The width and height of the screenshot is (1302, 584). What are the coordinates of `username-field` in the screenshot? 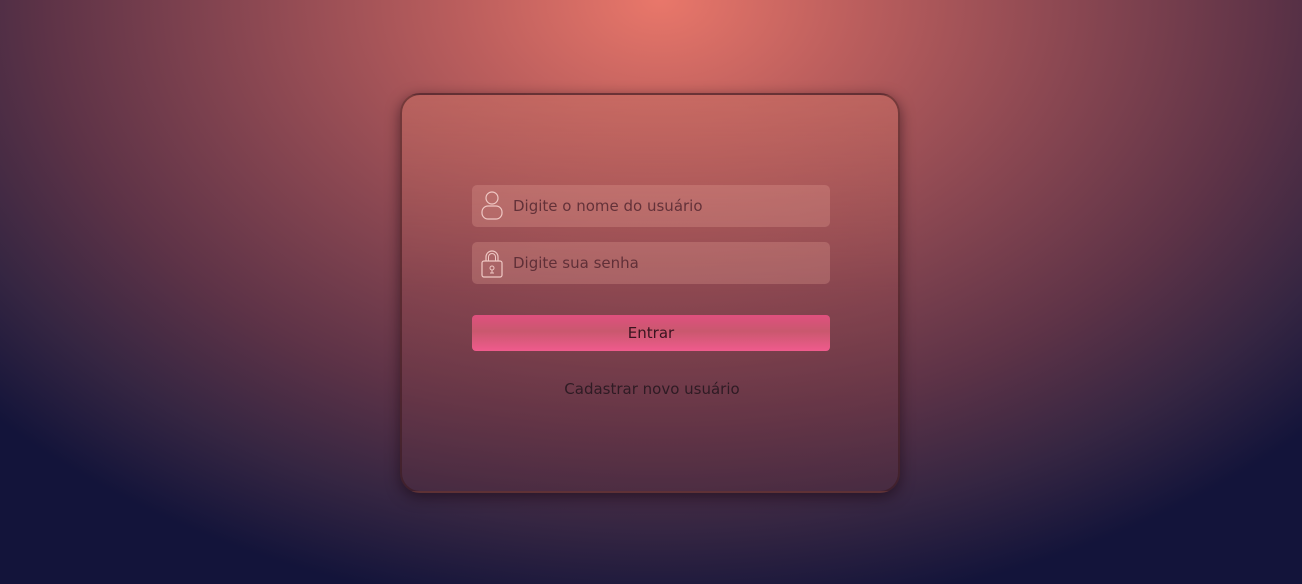 It's located at (651, 206).